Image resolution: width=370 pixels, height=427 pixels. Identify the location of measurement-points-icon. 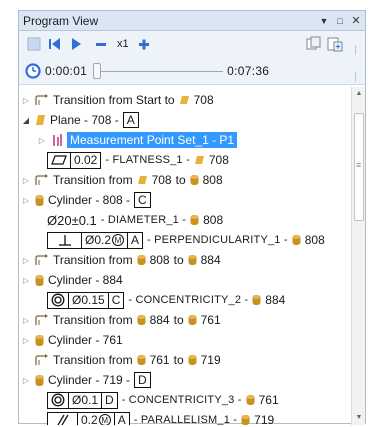
(57, 140).